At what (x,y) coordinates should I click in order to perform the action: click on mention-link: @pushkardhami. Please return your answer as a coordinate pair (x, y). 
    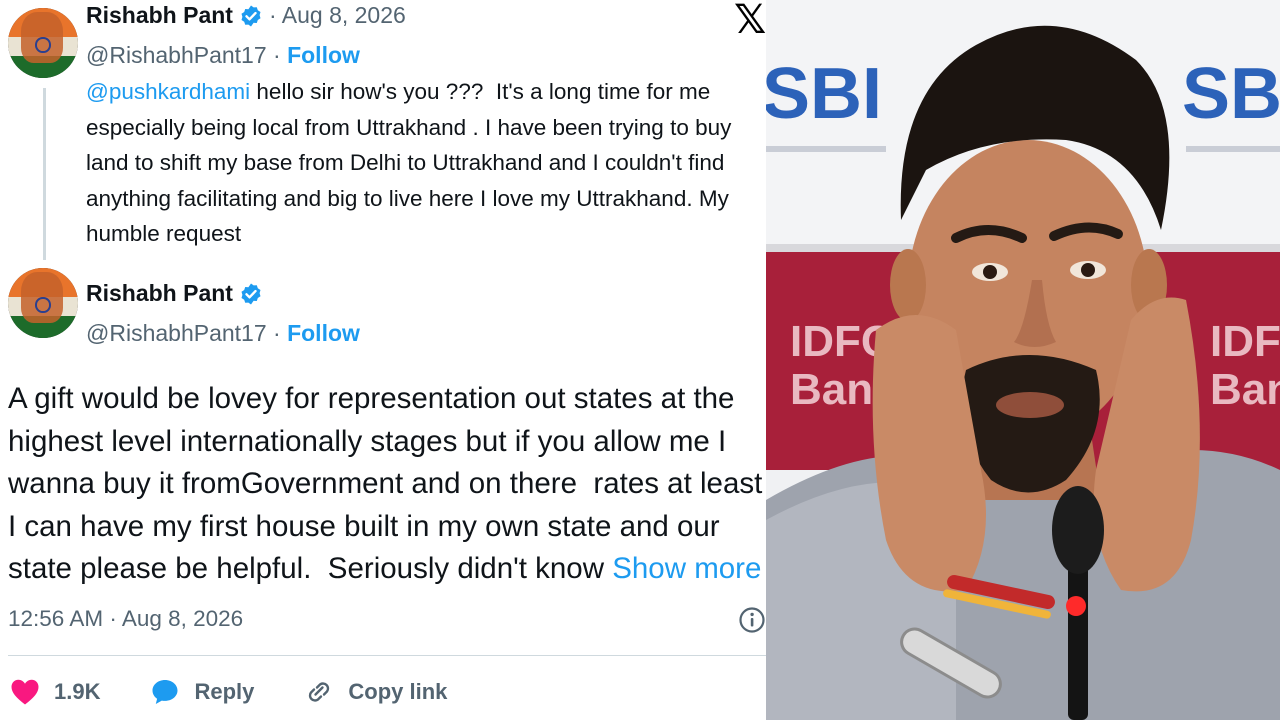
    Looking at the image, I should click on (168, 91).